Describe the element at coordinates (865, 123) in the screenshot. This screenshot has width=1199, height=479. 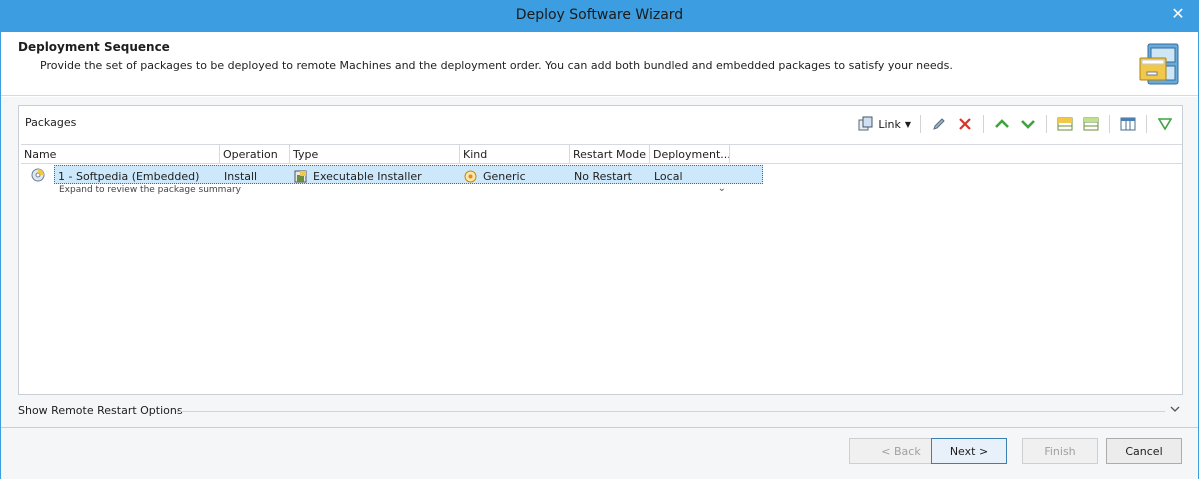
I see `link-icon` at that location.